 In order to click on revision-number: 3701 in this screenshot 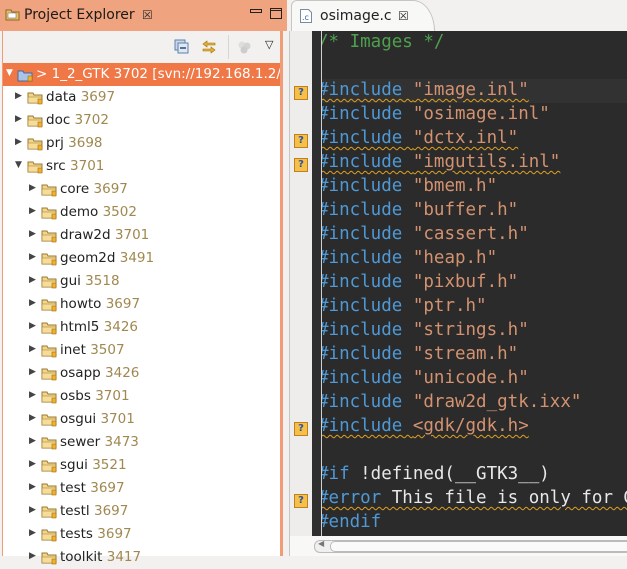, I will do `click(85, 166)`.